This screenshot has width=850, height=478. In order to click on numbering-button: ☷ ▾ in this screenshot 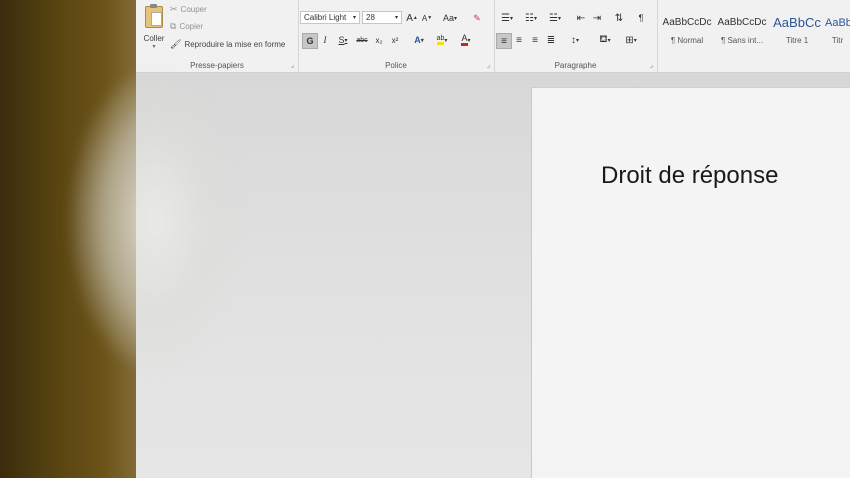, I will do `click(531, 18)`.